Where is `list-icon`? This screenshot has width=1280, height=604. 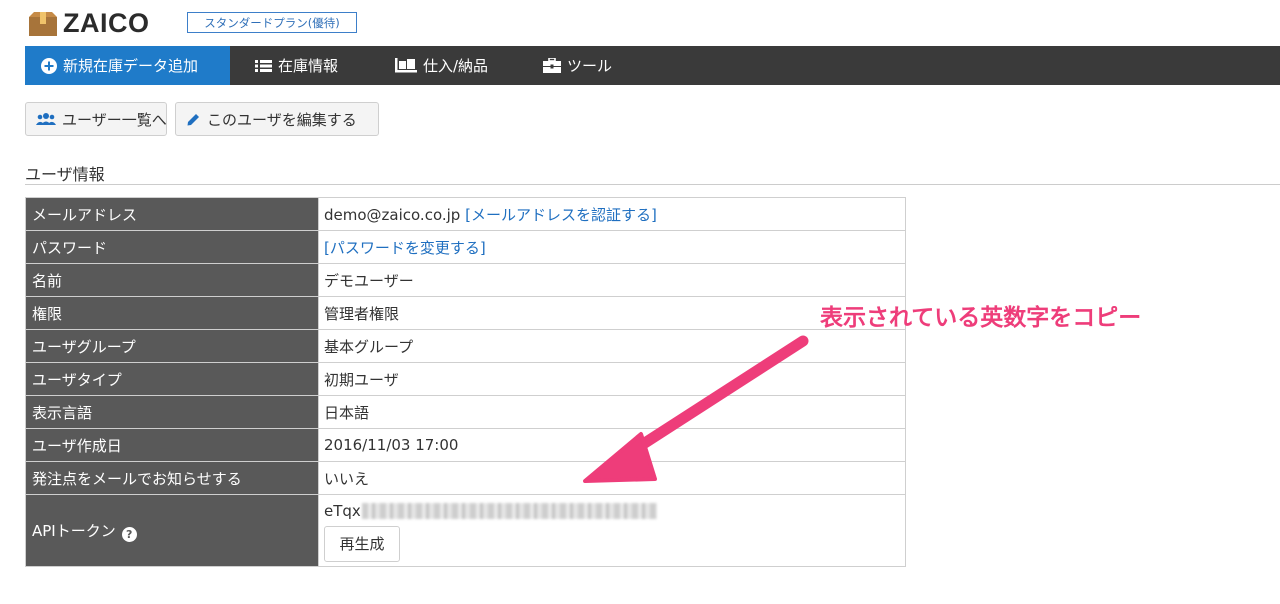 list-icon is located at coordinates (263, 66).